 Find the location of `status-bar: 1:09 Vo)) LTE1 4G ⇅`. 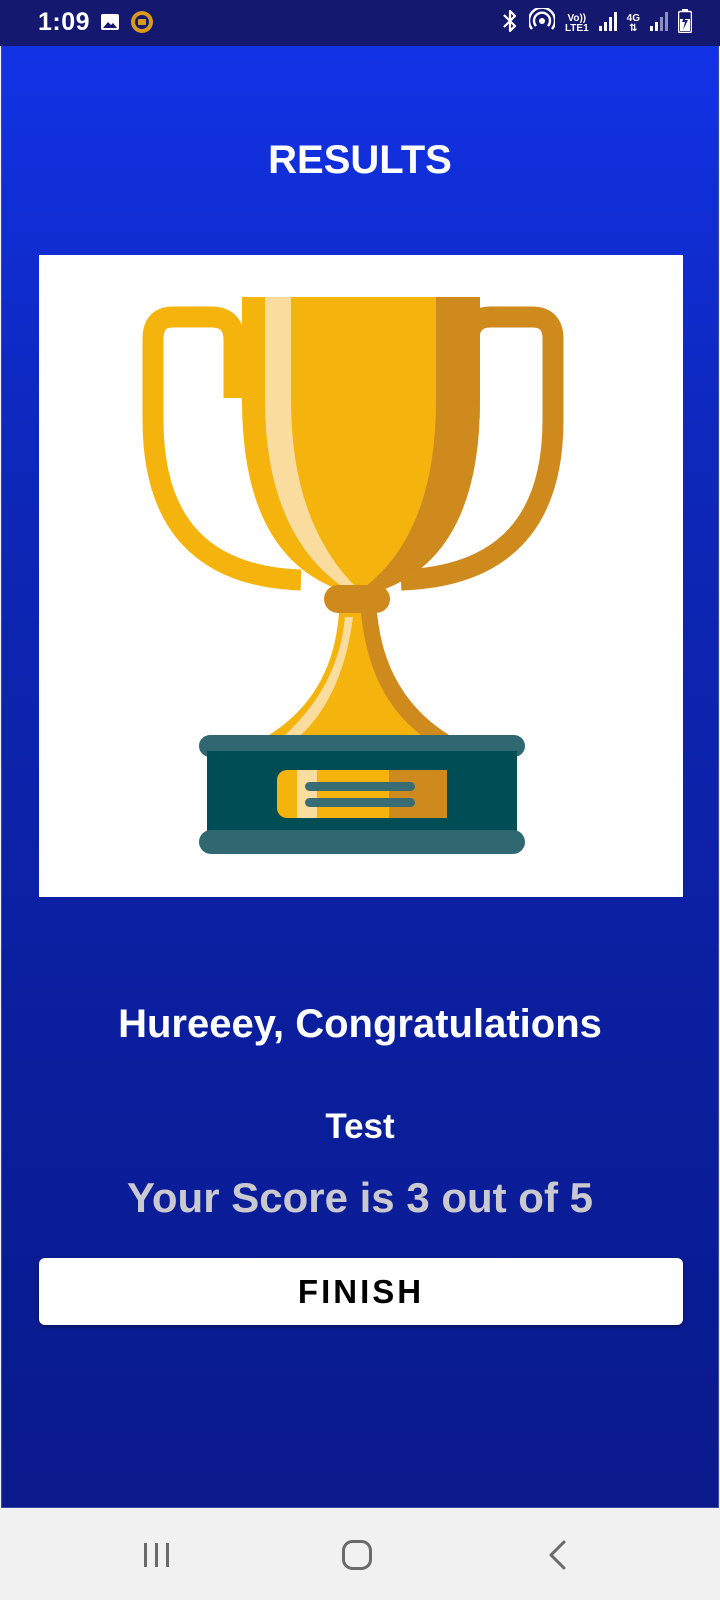

status-bar: 1:09 Vo)) LTE1 4G ⇅ is located at coordinates (360, 23).